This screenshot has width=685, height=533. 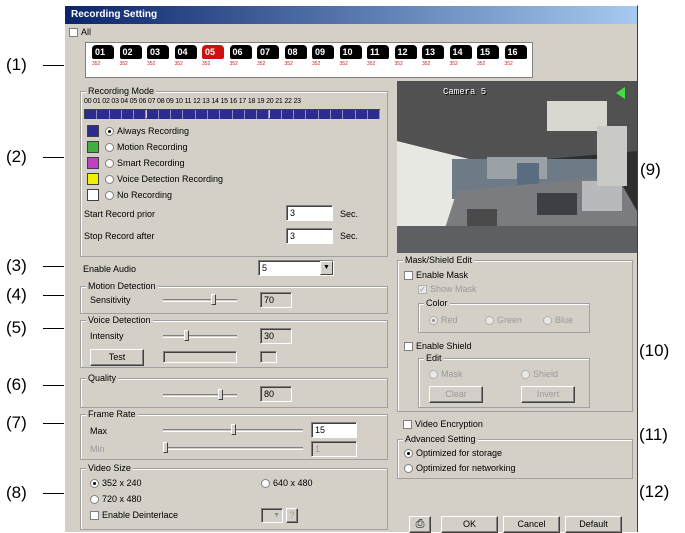 I want to click on camera-10-button: 10 352, so click(x=350, y=56).